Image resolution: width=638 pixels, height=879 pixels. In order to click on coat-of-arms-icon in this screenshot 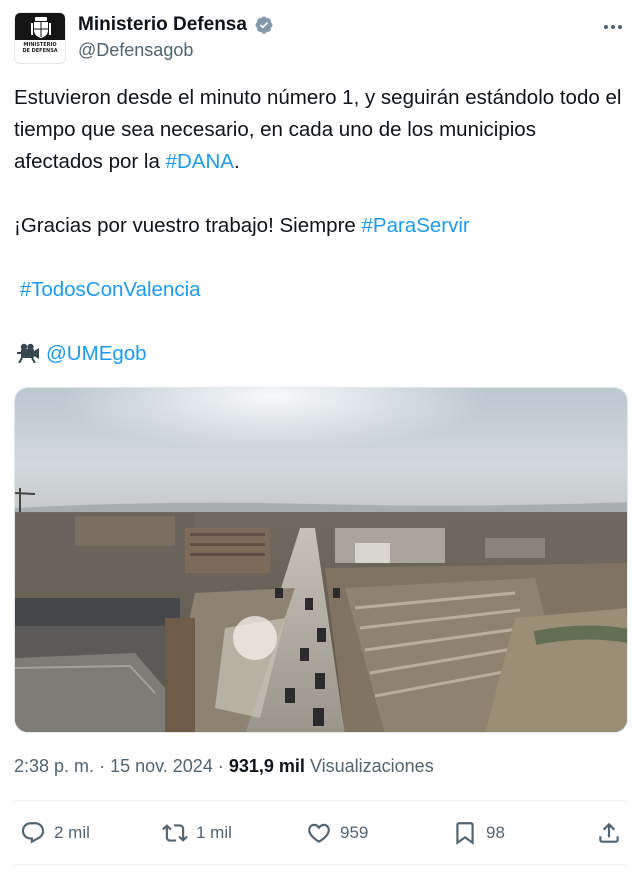, I will do `click(41, 27)`.